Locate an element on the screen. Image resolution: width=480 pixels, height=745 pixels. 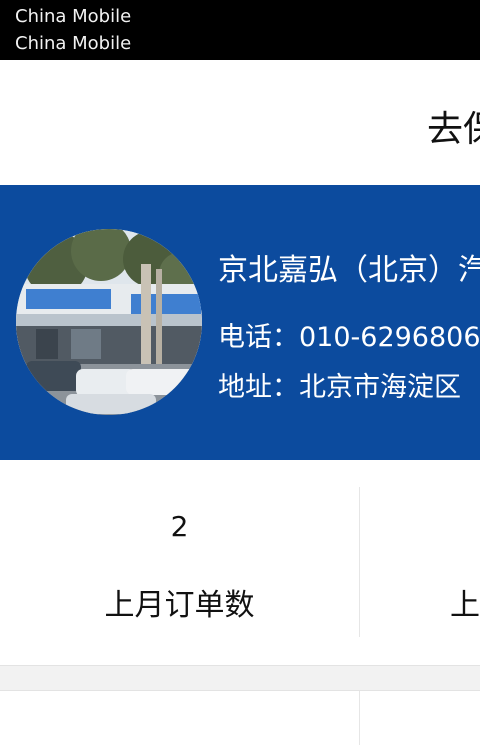
orders-last-month-value: 2 is located at coordinates (179, 526).